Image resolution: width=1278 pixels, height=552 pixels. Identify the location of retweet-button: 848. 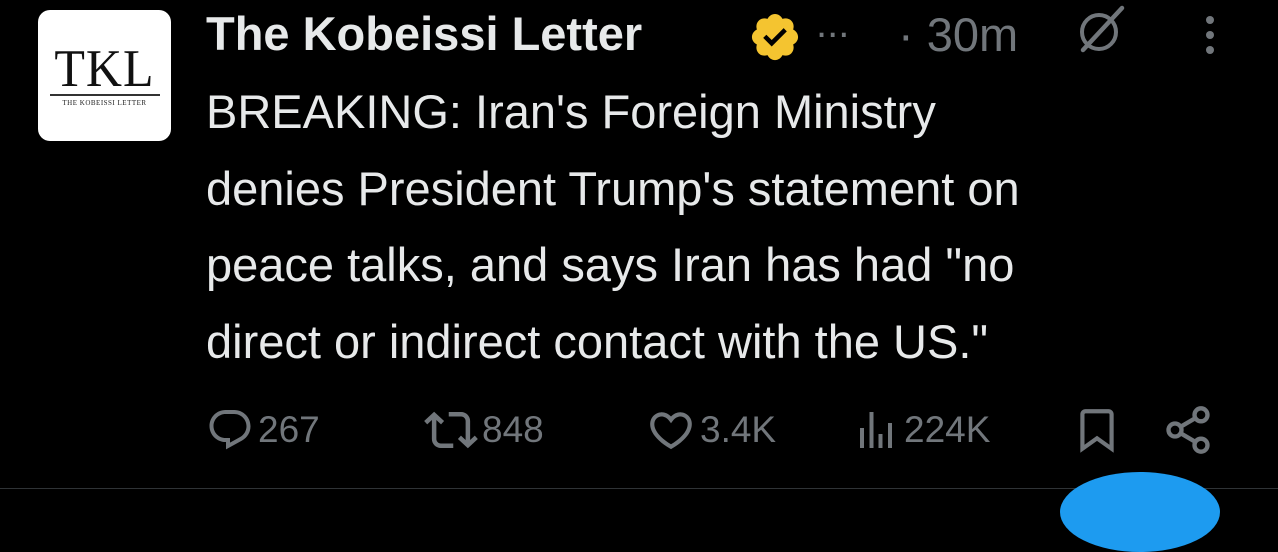
(484, 430).